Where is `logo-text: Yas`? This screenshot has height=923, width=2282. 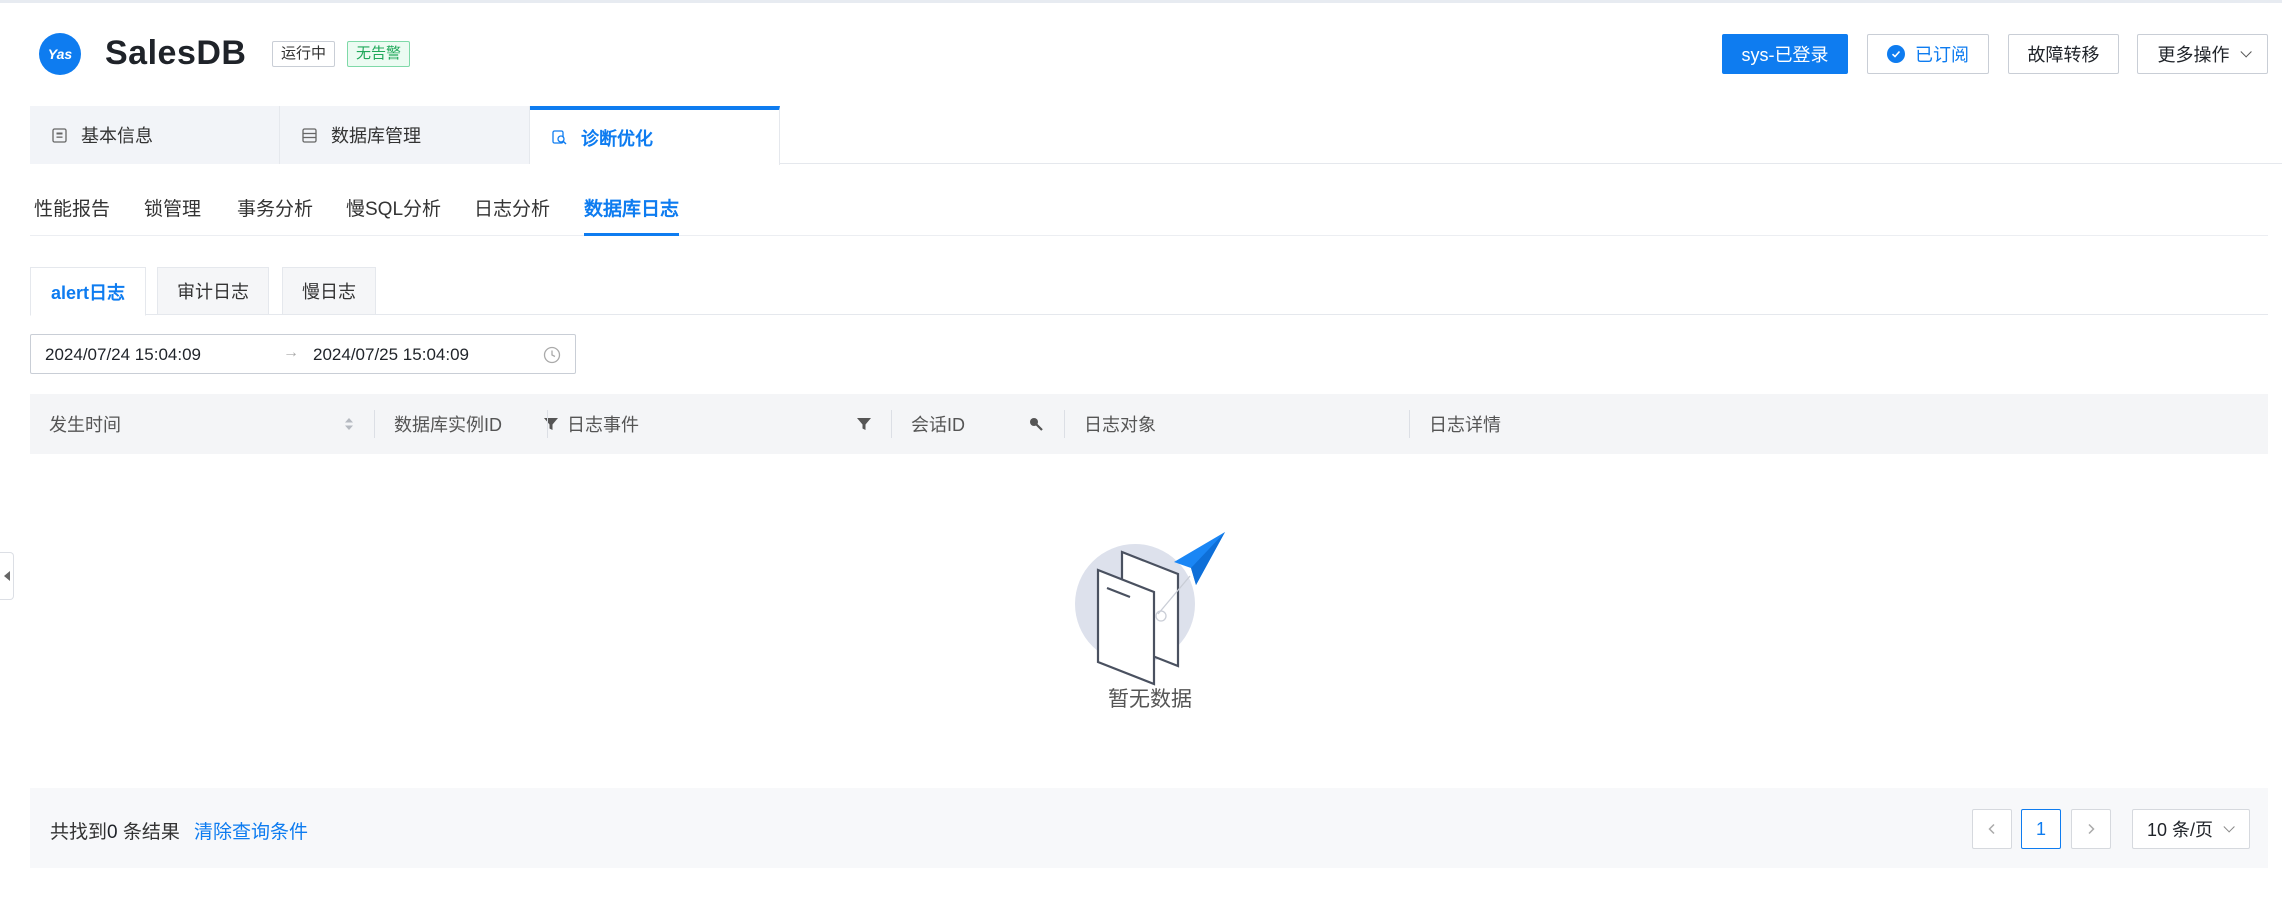
logo-text: Yas is located at coordinates (60, 54).